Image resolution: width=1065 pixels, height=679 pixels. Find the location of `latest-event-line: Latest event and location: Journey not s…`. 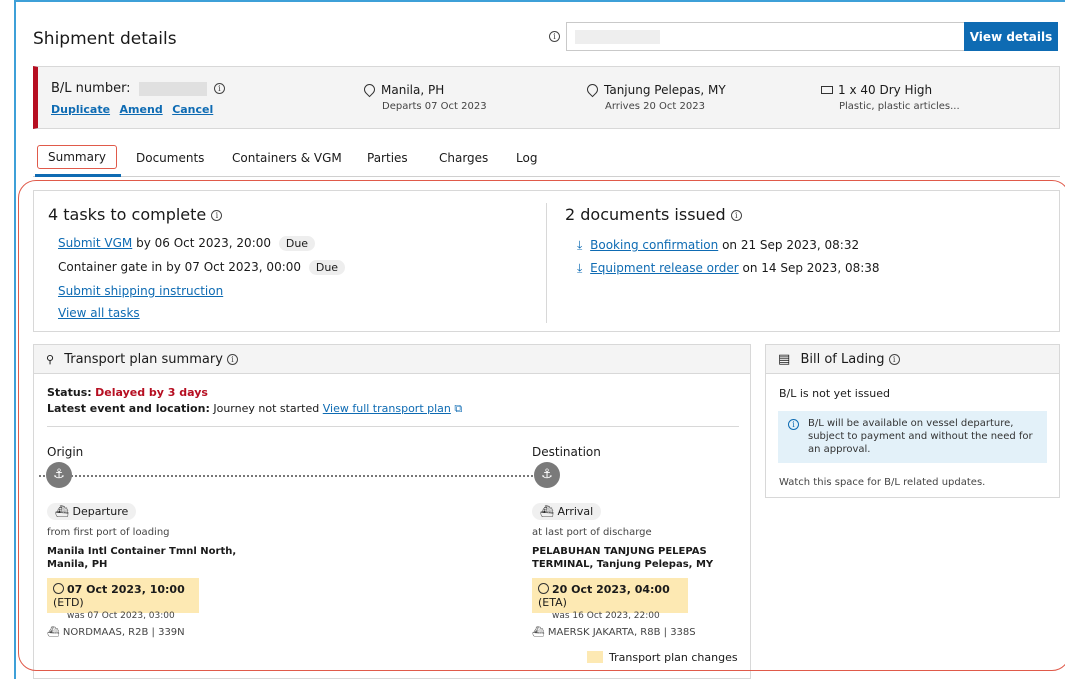

latest-event-line: Latest event and location: Journey not s… is located at coordinates (254, 409).